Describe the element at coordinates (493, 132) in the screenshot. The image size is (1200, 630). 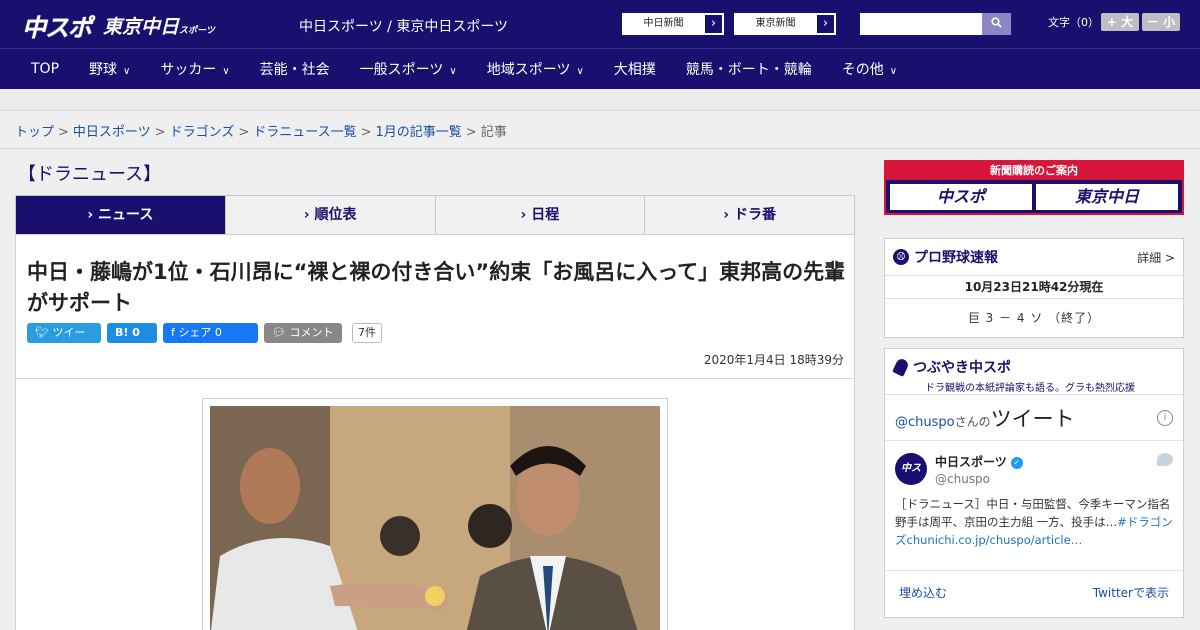
I see `breadcrumb-current: 記事` at that location.